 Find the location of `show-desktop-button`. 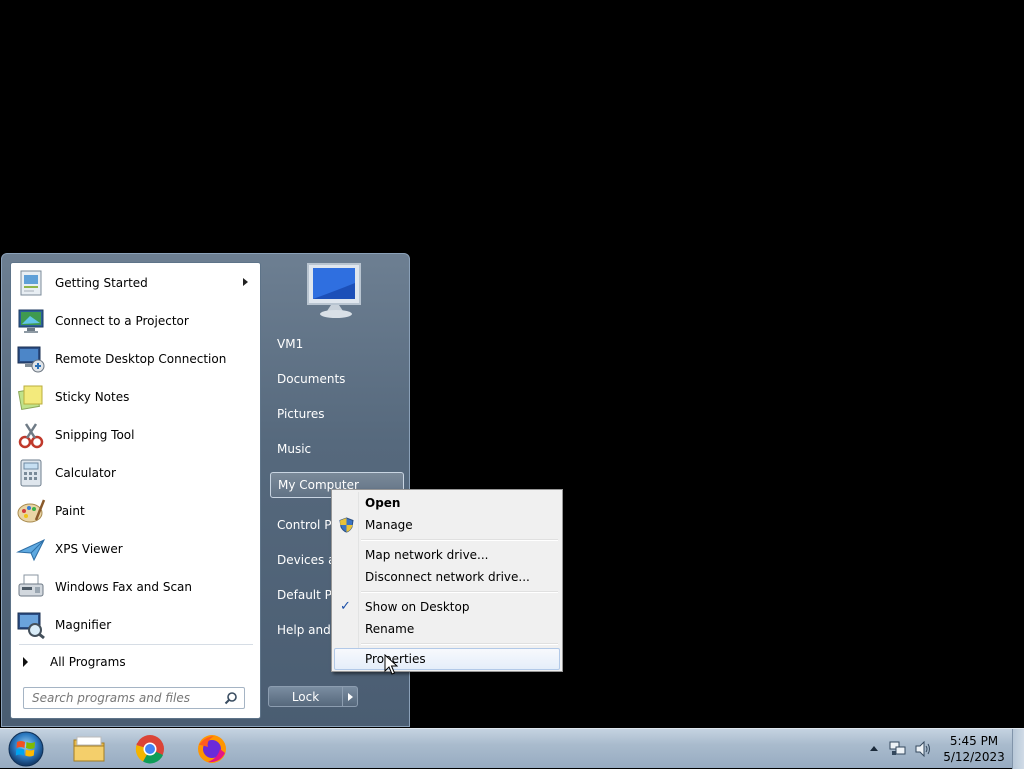

show-desktop-button is located at coordinates (1018, 749).